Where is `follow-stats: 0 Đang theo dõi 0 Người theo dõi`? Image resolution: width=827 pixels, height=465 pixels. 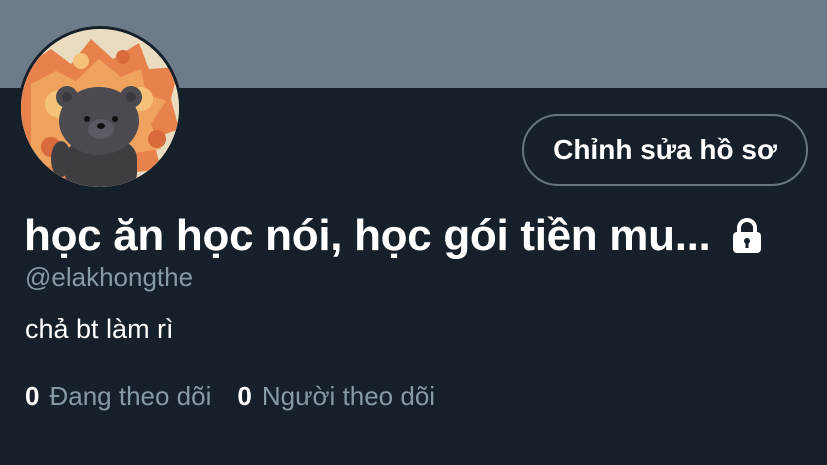
follow-stats: 0 Đang theo dõi 0 Người theo dõi is located at coordinates (243, 396).